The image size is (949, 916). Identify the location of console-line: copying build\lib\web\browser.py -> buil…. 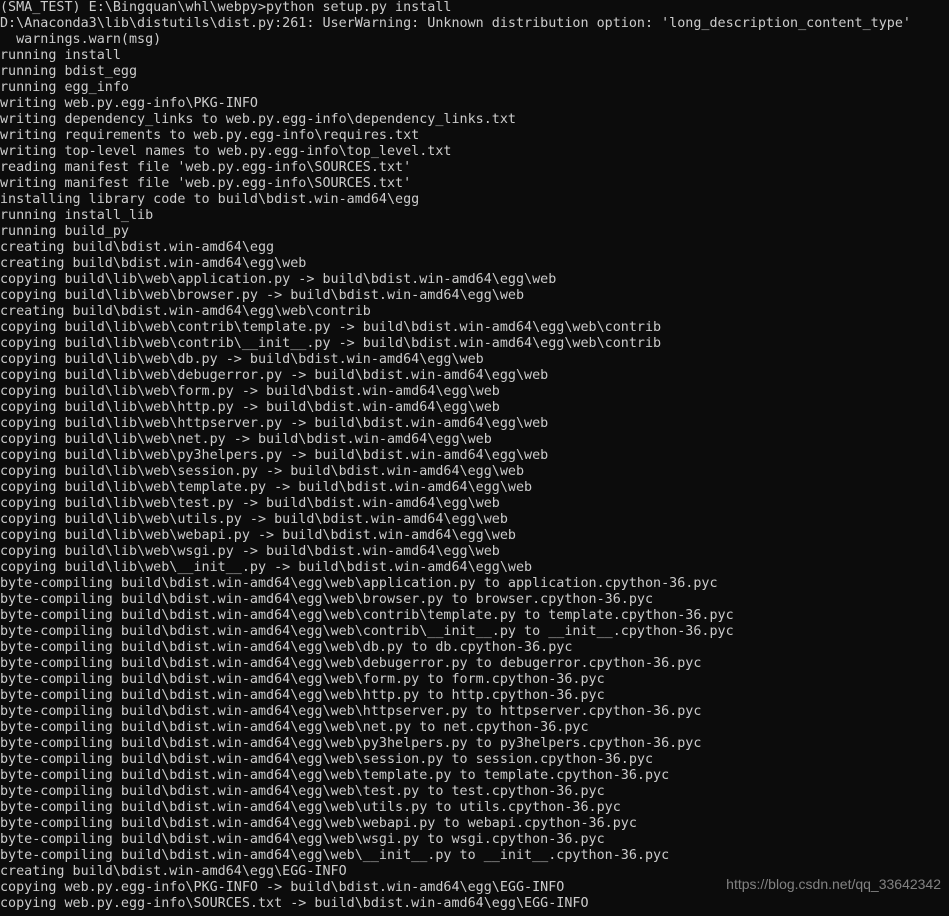
(262, 295).